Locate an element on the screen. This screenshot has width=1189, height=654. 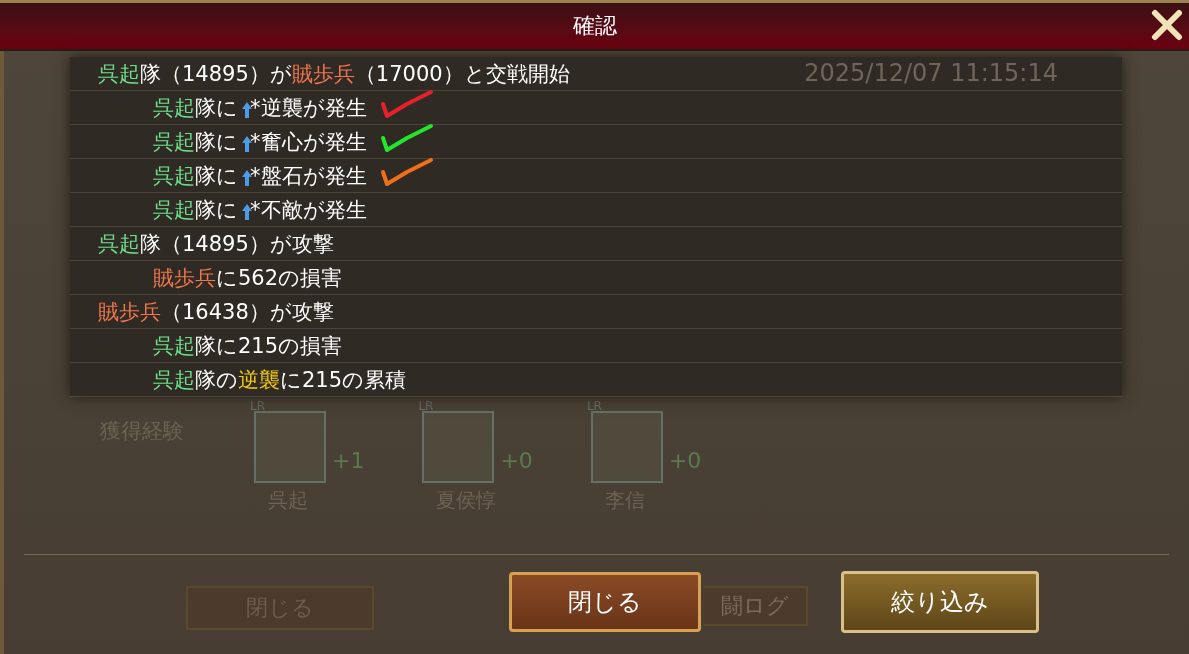
log-line: 賊歩兵に562の損害 is located at coordinates (248, 278).